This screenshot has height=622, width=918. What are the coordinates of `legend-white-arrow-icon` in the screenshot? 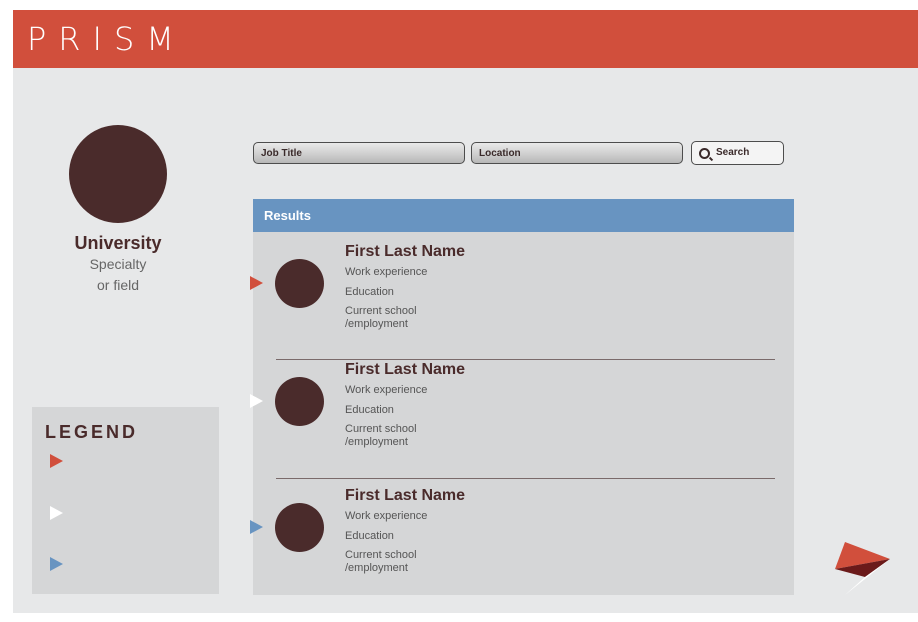 It's located at (56, 513).